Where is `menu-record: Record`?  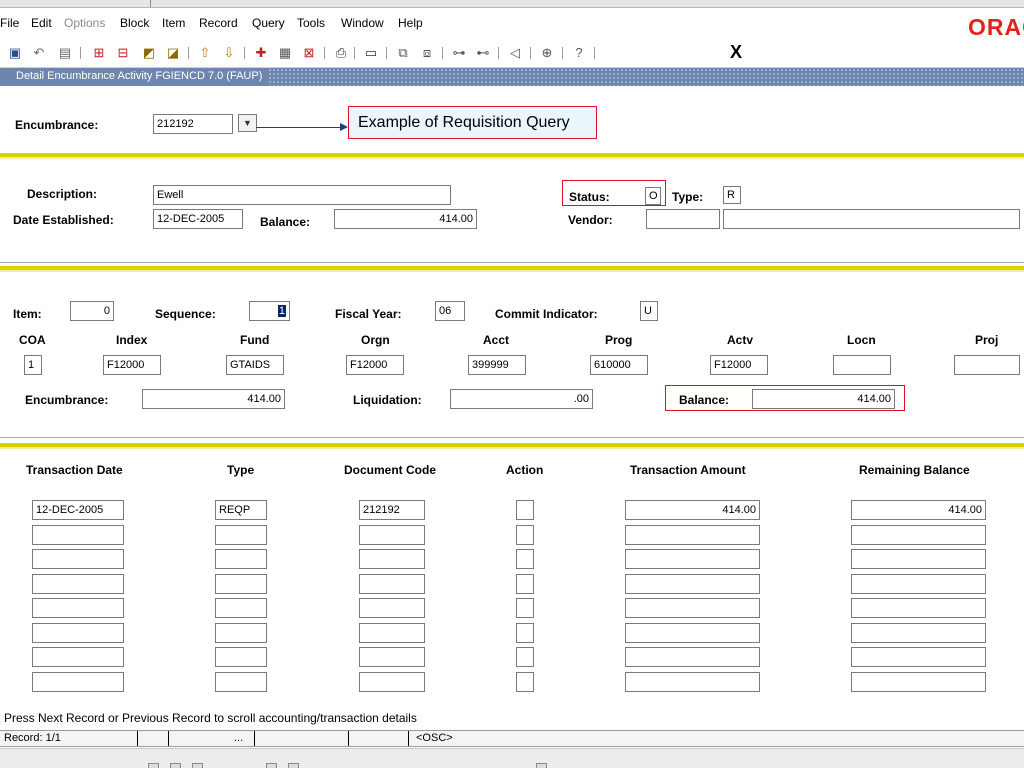 menu-record: Record is located at coordinates (218, 23).